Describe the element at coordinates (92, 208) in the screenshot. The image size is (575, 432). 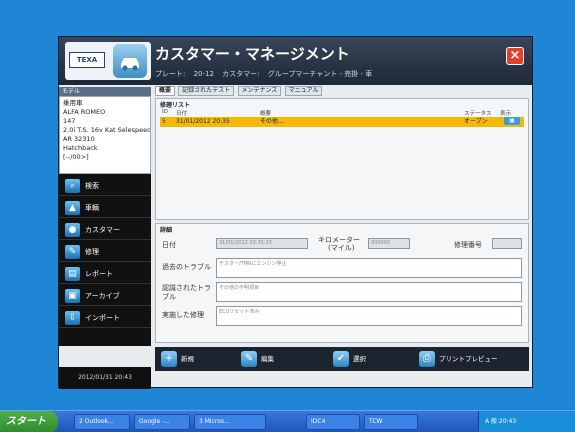
I see `sidebar-item-label: 車輌` at that location.